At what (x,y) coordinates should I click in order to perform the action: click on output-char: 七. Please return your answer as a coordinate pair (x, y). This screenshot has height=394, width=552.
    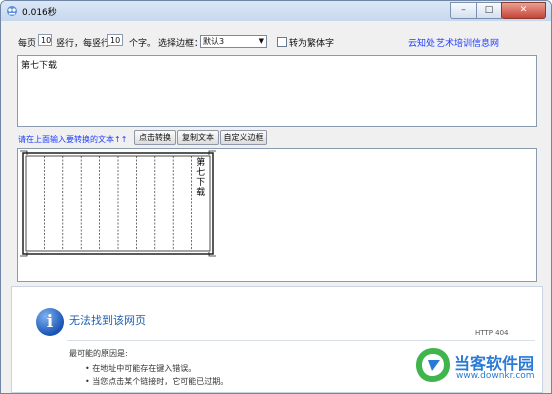
    Looking at the image, I should click on (200, 172).